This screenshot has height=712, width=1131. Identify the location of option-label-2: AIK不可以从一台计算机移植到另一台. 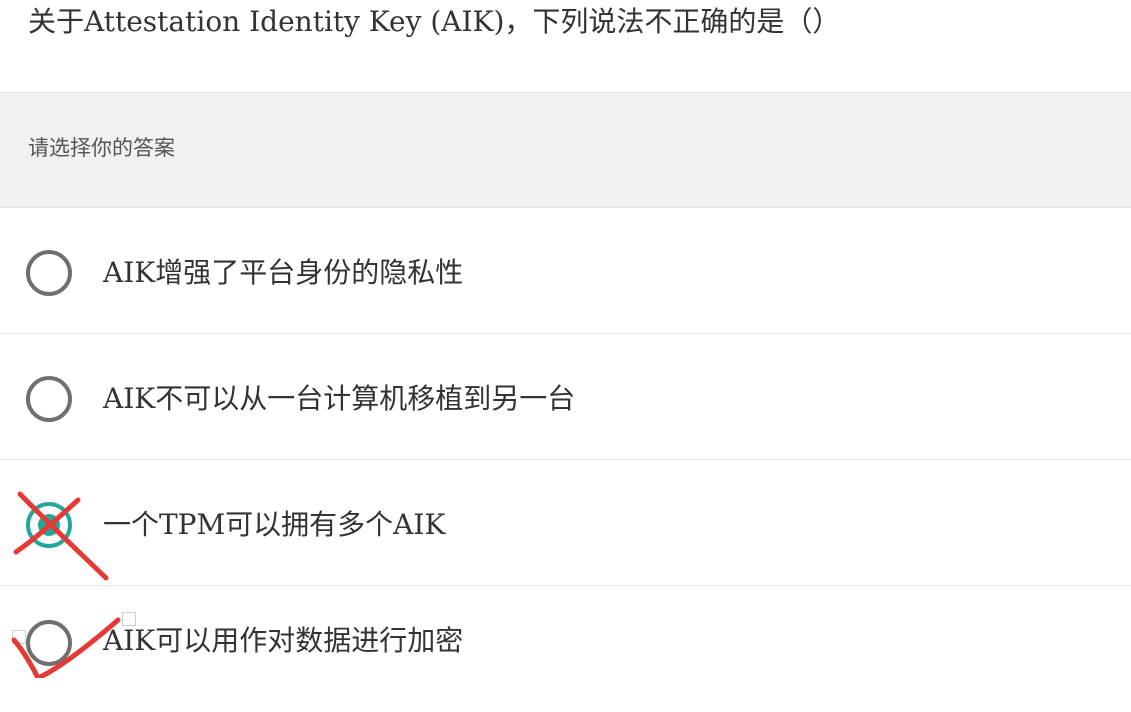
(339, 398).